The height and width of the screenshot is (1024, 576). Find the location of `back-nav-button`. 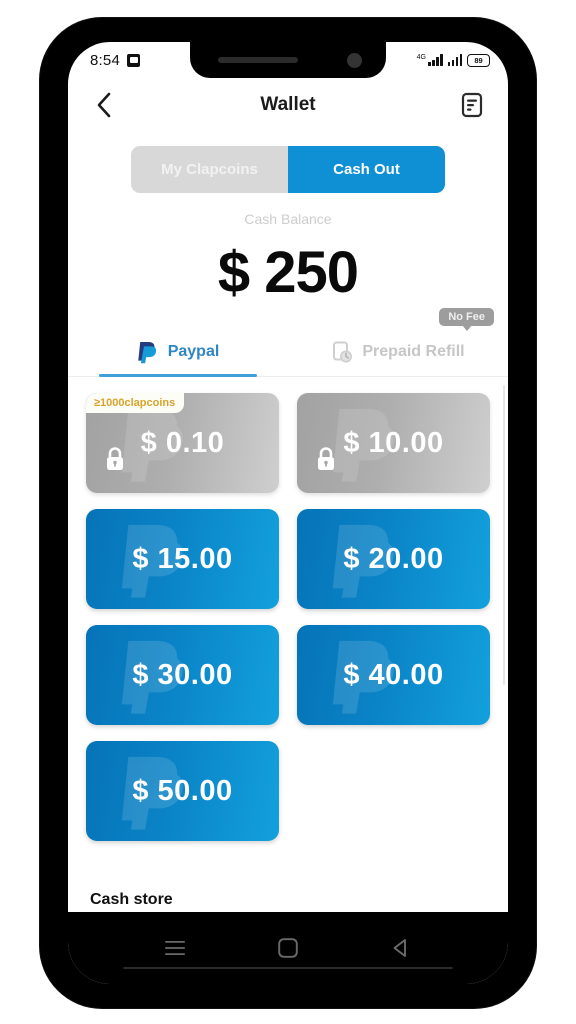

back-nav-button is located at coordinates (401, 948).